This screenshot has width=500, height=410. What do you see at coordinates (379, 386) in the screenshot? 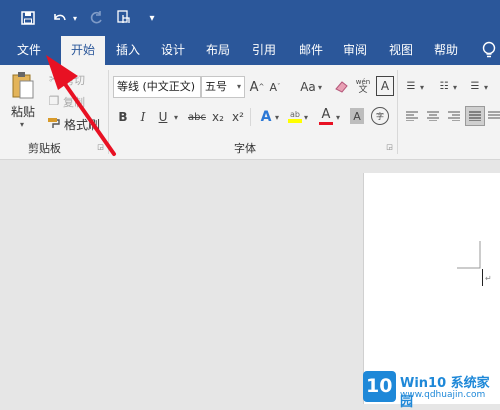
I see `watermark-number: 10` at bounding box center [379, 386].